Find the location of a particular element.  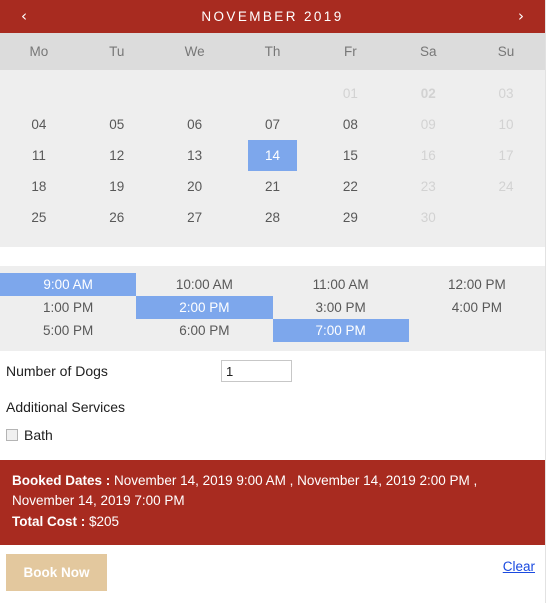

weekday-we: We is located at coordinates (194, 51).